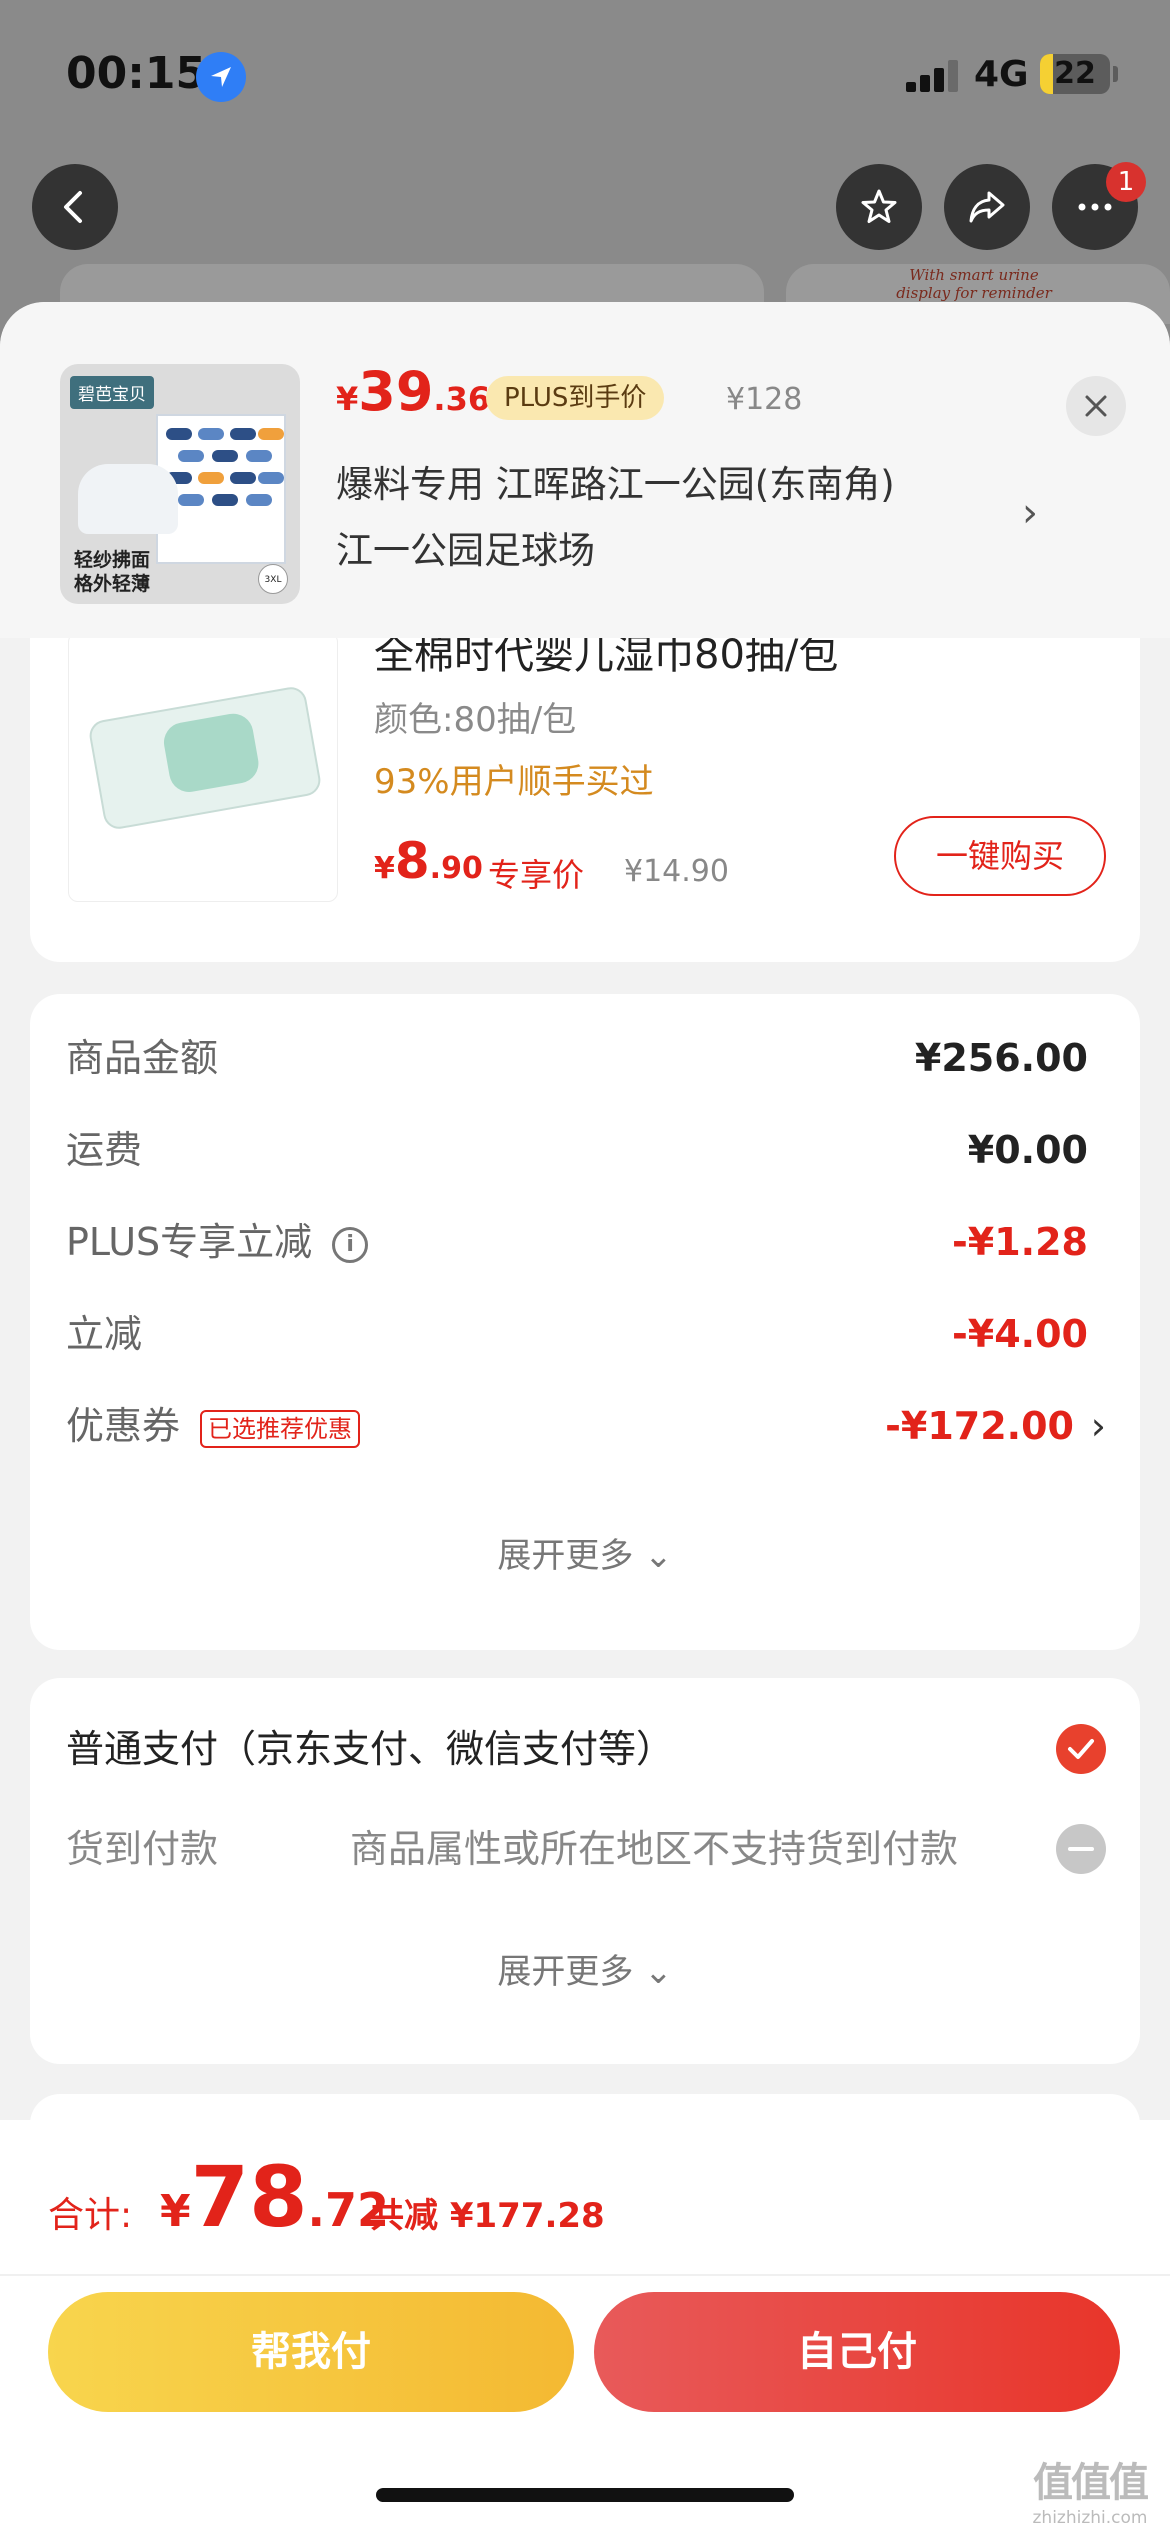  I want to click on product-thumbnail: 碧芭宝贝 轻纱拂面 格外轻薄 3XL, so click(180, 484).